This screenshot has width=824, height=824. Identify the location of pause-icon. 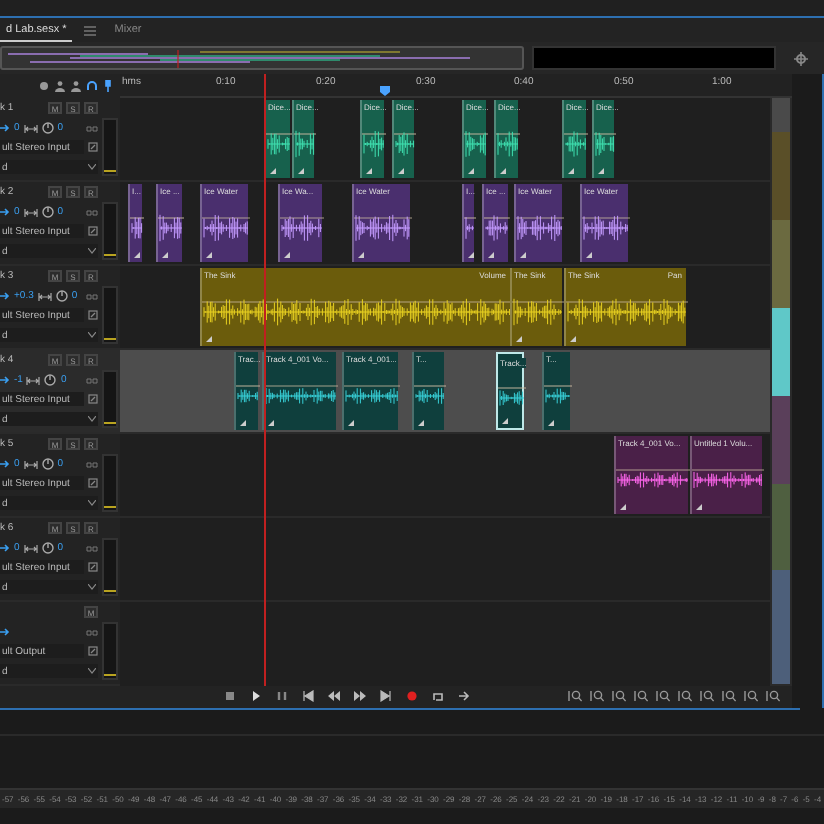
(282, 696).